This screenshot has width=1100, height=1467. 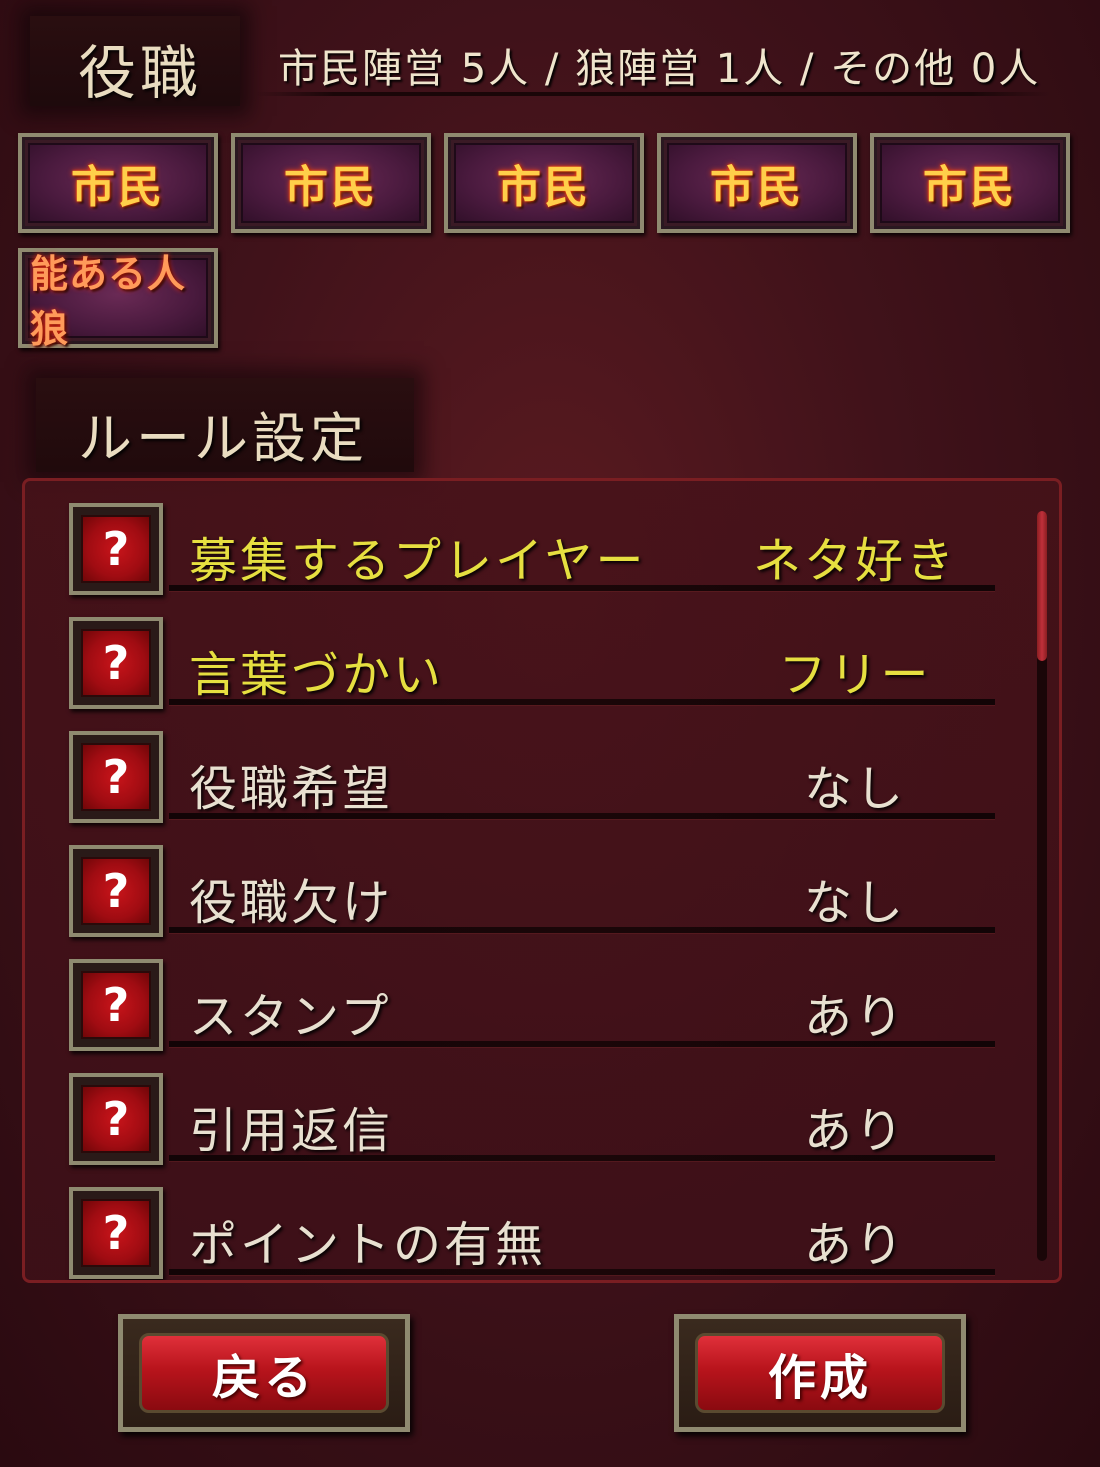 I want to click on rule-label: スタンプ, so click(x=290, y=1017).